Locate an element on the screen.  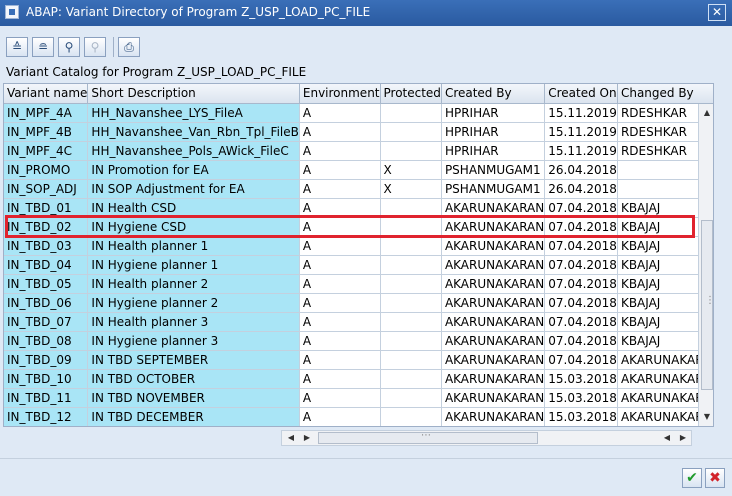
cell-variant-name: IN_PROMO is located at coordinates (46, 170).